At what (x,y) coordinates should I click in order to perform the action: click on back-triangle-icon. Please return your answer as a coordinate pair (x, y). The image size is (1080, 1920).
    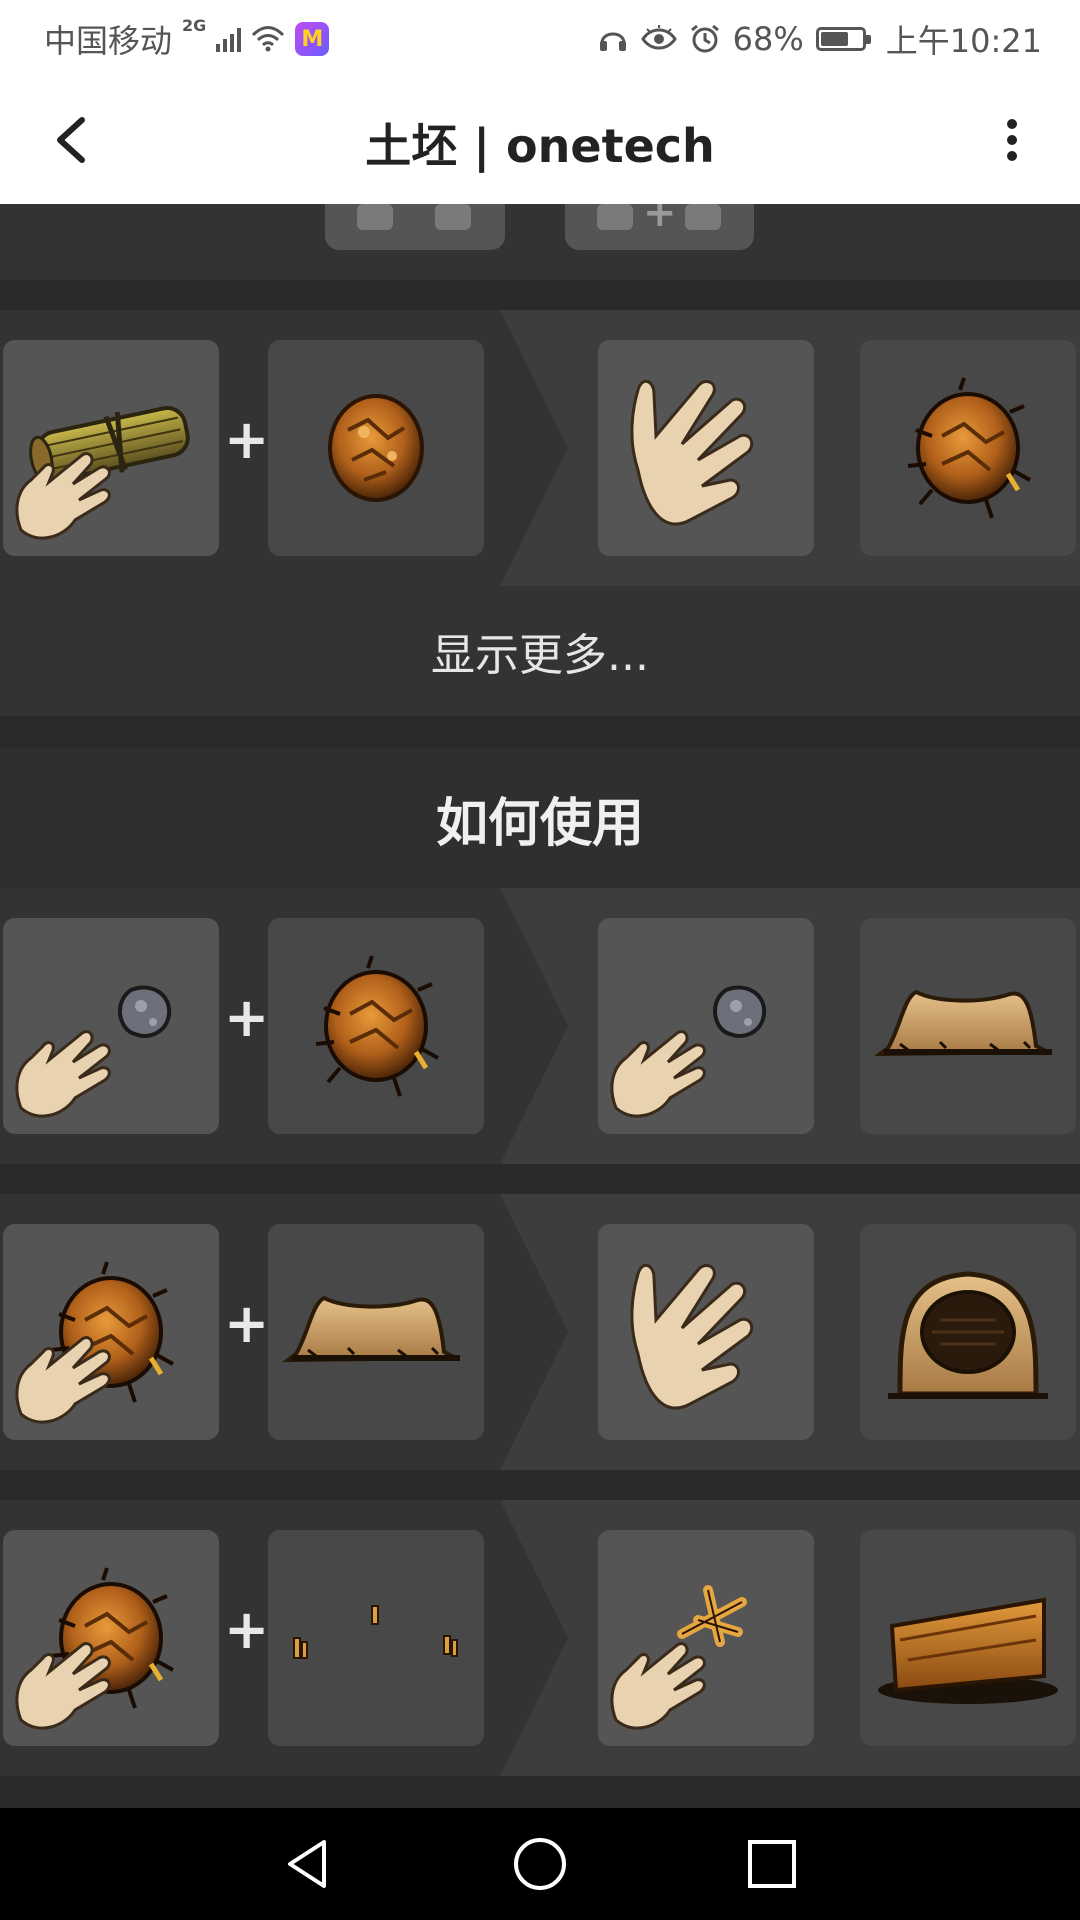
    Looking at the image, I should click on (308, 1864).